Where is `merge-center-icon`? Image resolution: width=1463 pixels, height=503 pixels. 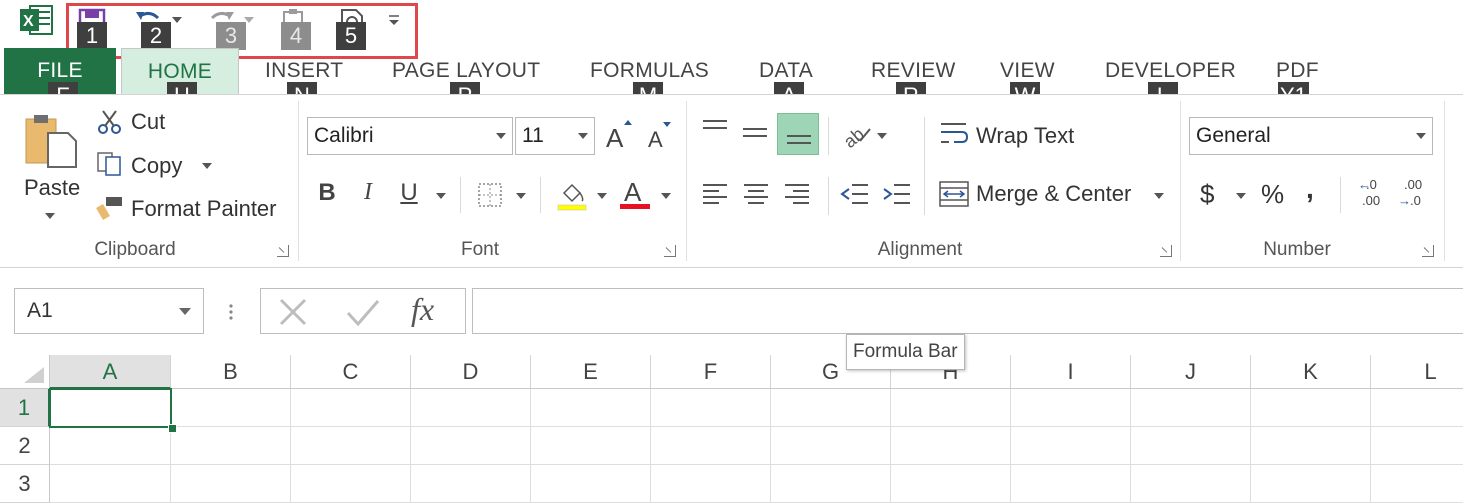
merge-center-icon is located at coordinates (954, 194).